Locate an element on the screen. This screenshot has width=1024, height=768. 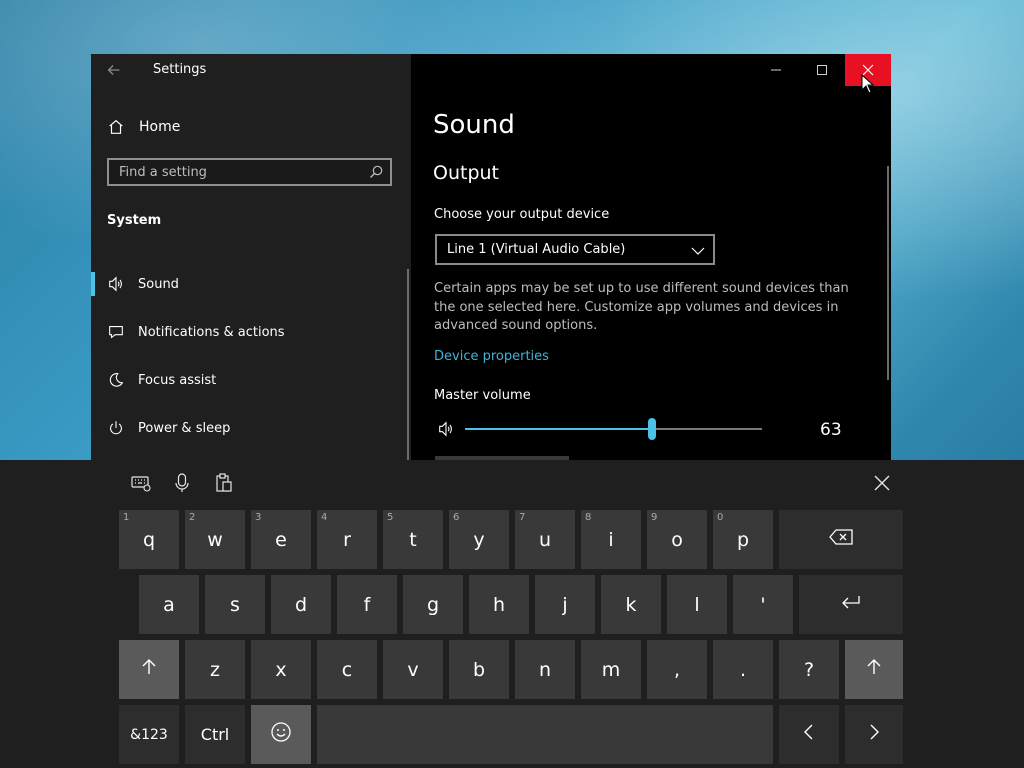
shift-right-key is located at coordinates (874, 669).